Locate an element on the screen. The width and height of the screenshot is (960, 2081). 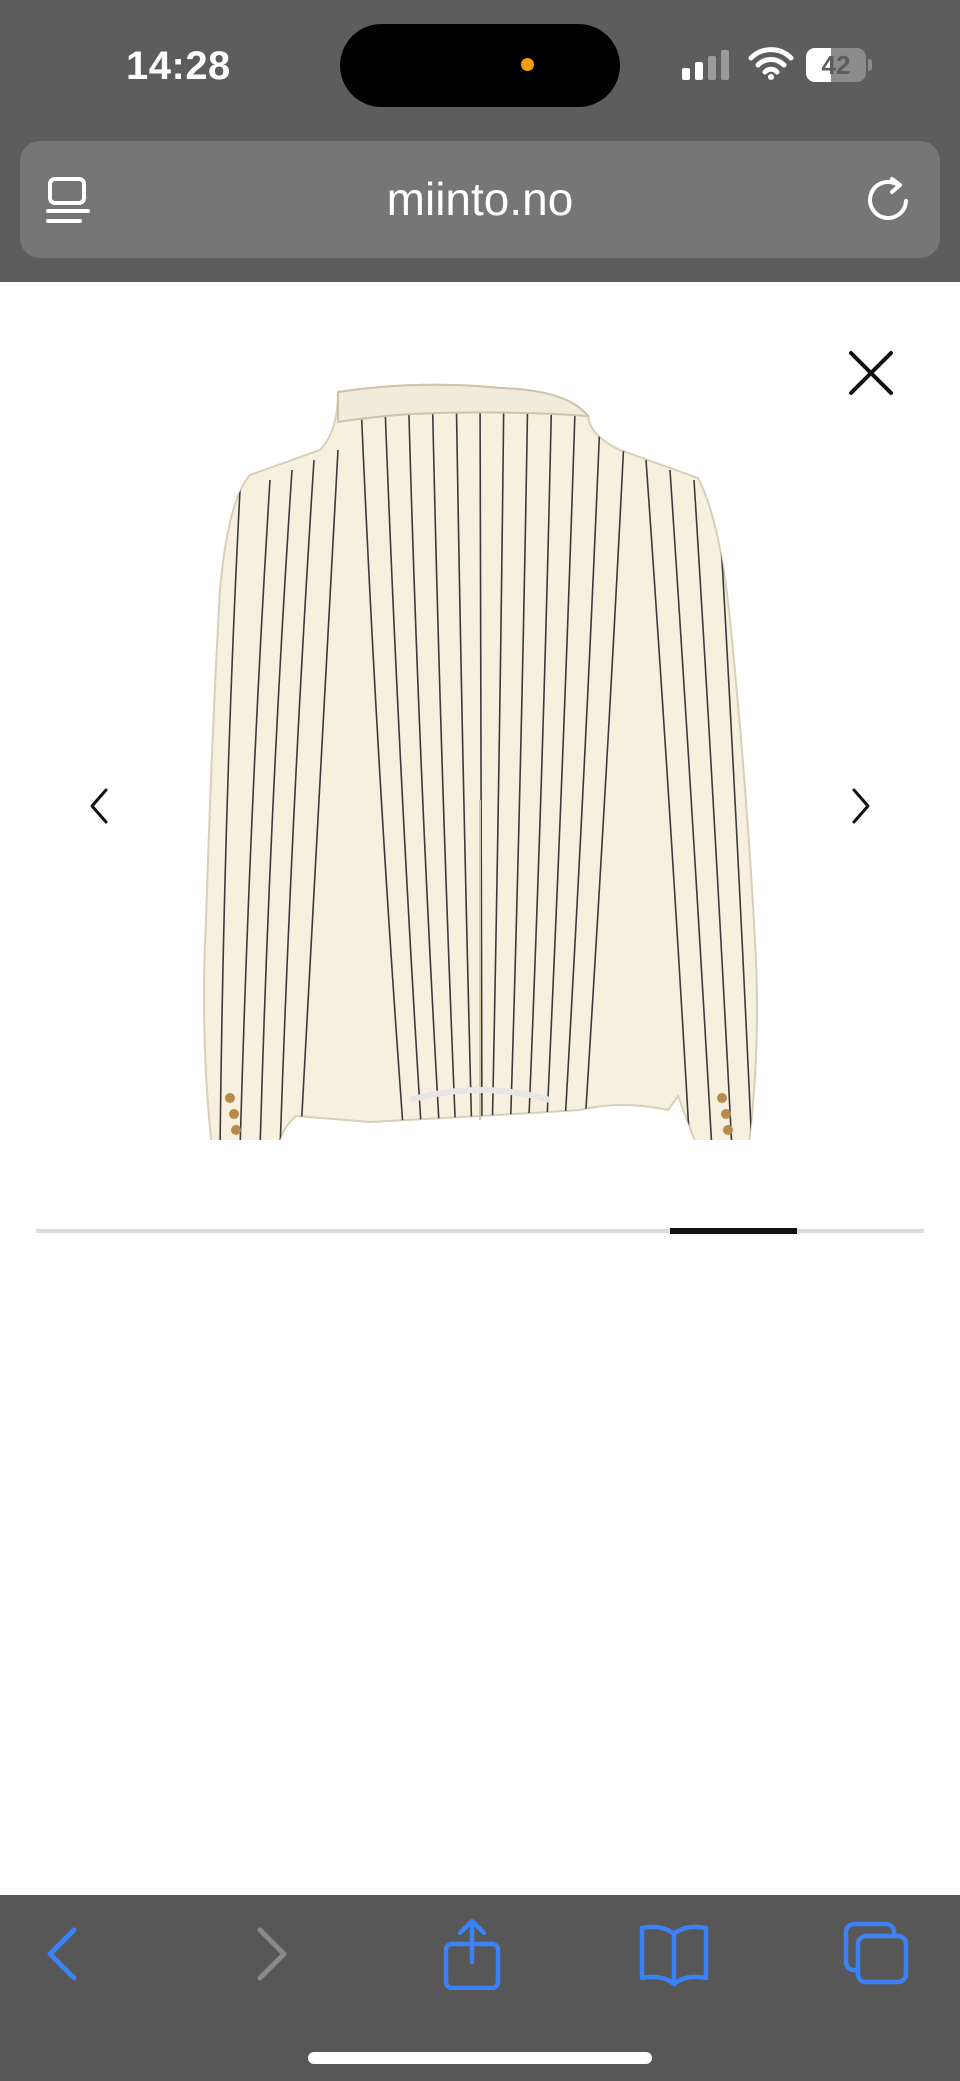
battery-icon: 42 is located at coordinates (839, 65).